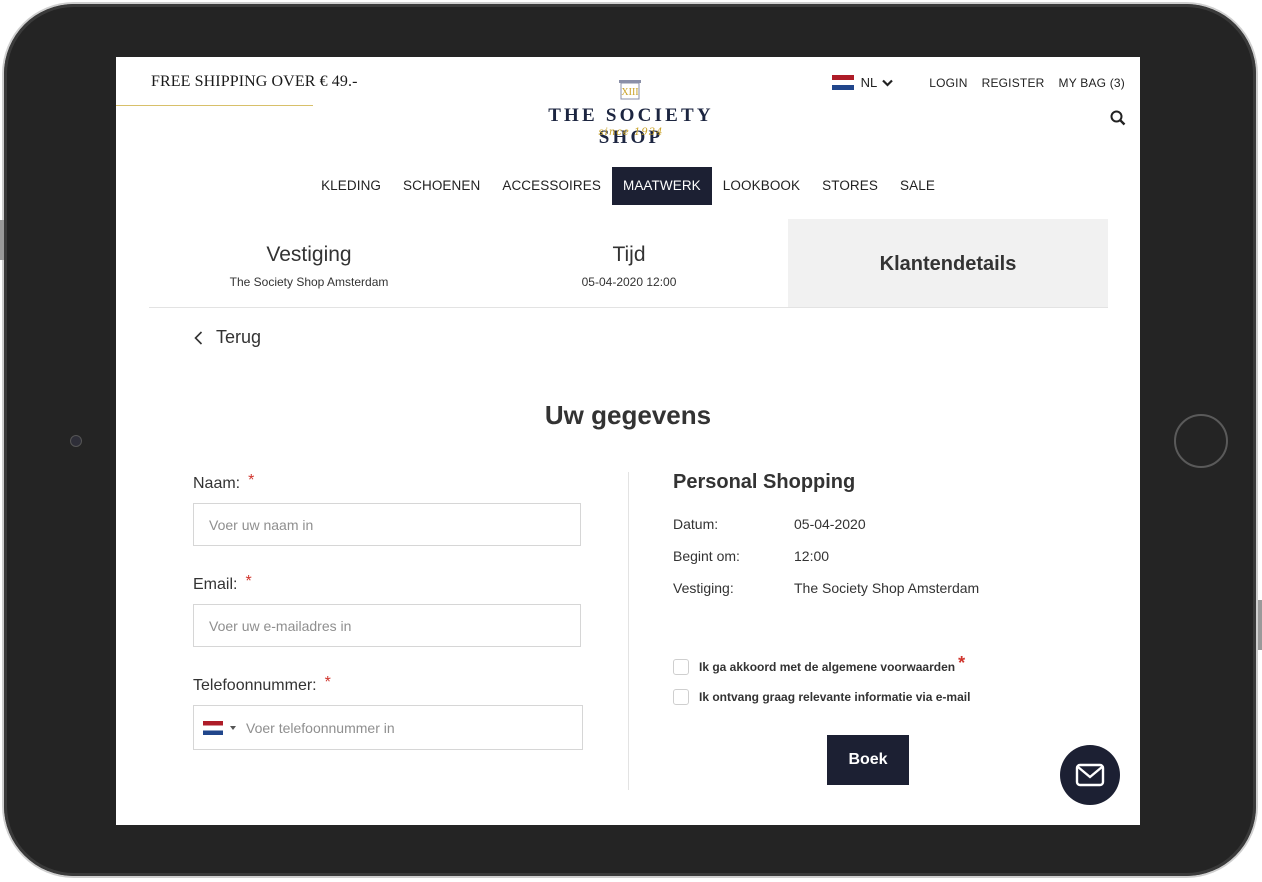 The width and height of the screenshot is (1262, 882). Describe the element at coordinates (868, 760) in the screenshot. I see `book-button: Boek` at that location.